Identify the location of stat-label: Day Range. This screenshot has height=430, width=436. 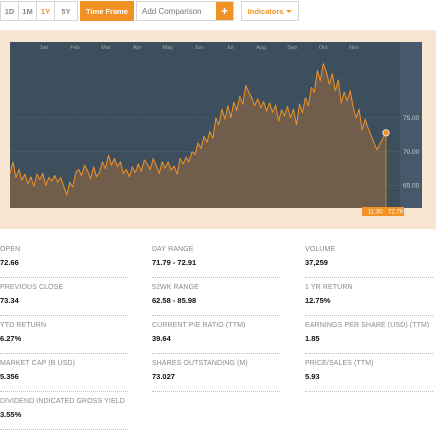
(173, 249).